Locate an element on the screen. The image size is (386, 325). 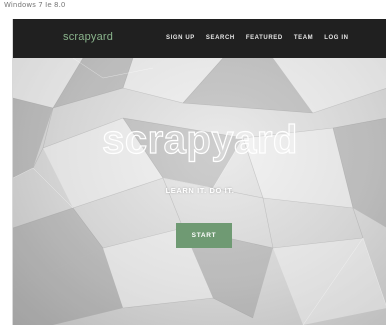
nav-link-team: TEAM is located at coordinates (303, 38).